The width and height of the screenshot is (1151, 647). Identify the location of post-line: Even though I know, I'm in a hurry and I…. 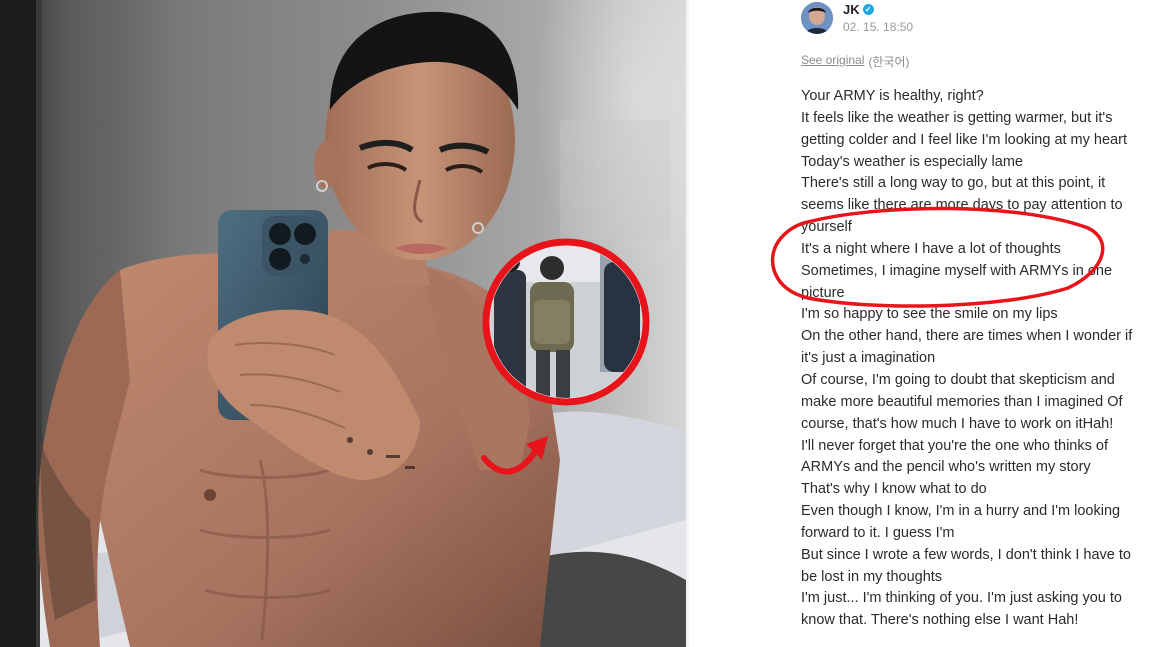
(961, 511).